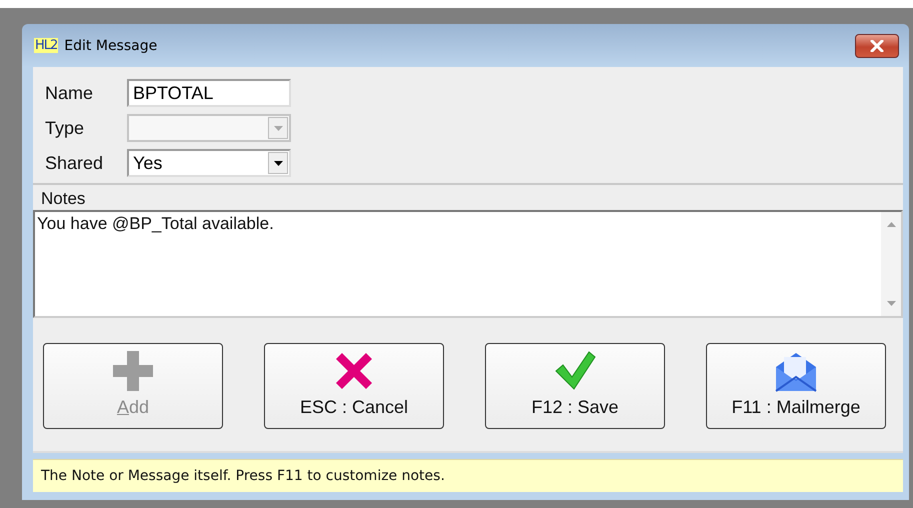 This screenshot has width=913, height=508. I want to click on close-icon, so click(877, 46).